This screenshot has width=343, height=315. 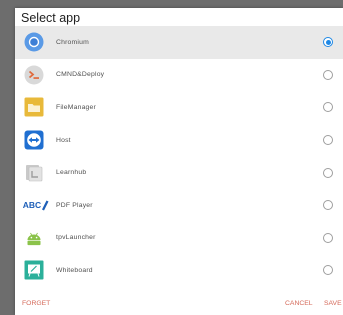 What do you see at coordinates (179, 238) in the screenshot?
I see `list-item-tpvlauncher: tpvLauncher` at bounding box center [179, 238].